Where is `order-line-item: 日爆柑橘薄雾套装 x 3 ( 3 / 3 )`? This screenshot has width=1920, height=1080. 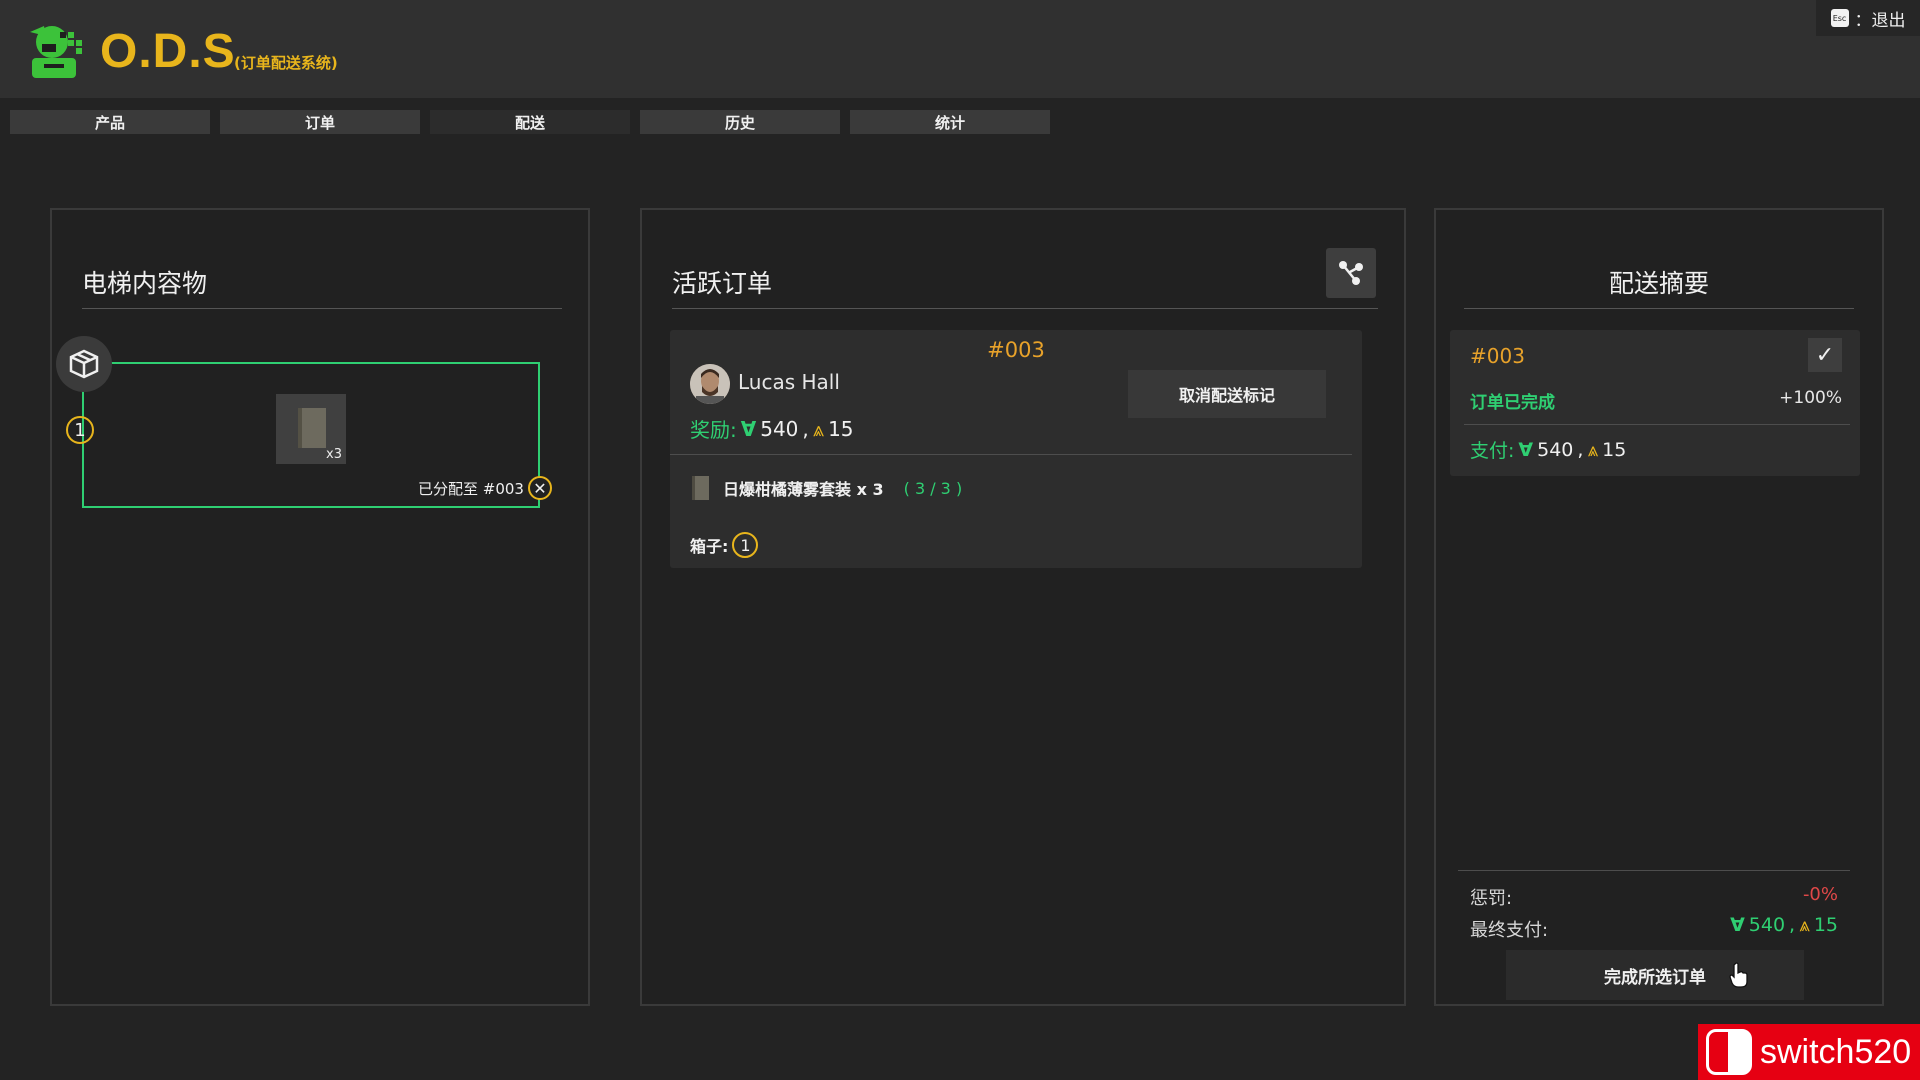 order-line-item: 日爆柑橘薄雾套装 x 3 ( 3 / 3 ) is located at coordinates (827, 488).